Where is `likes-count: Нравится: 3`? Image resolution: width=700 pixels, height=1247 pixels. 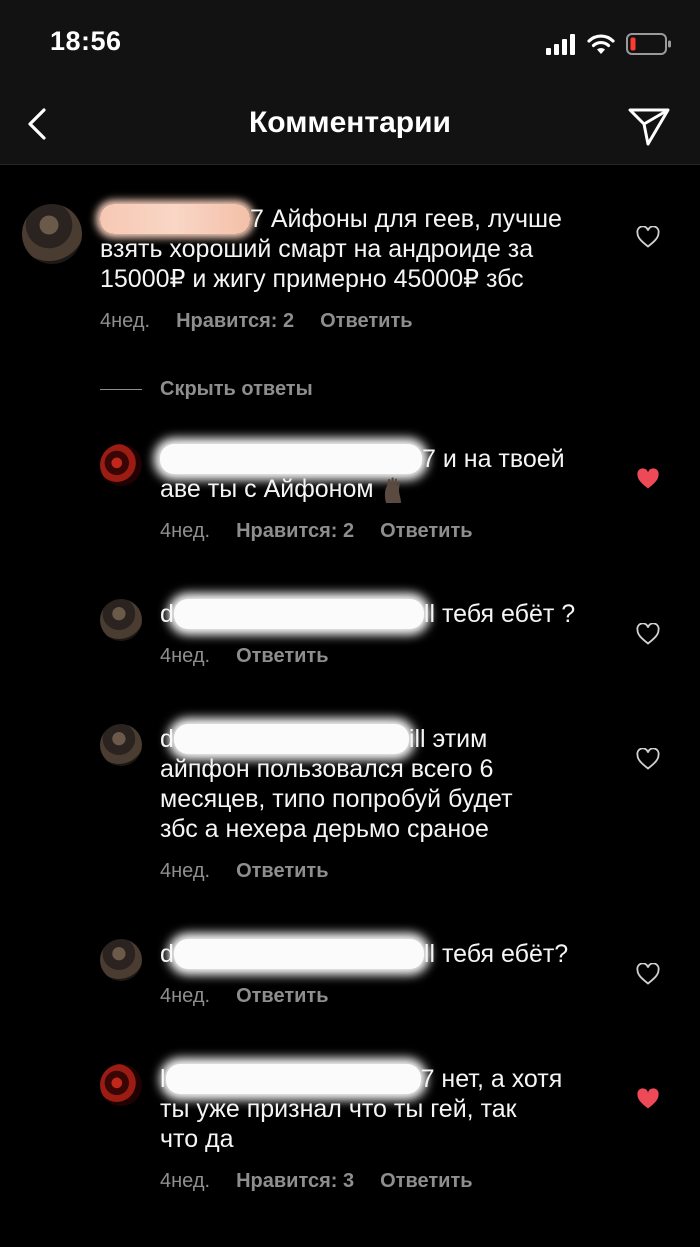
likes-count: Нравится: 3 is located at coordinates (295, 1181).